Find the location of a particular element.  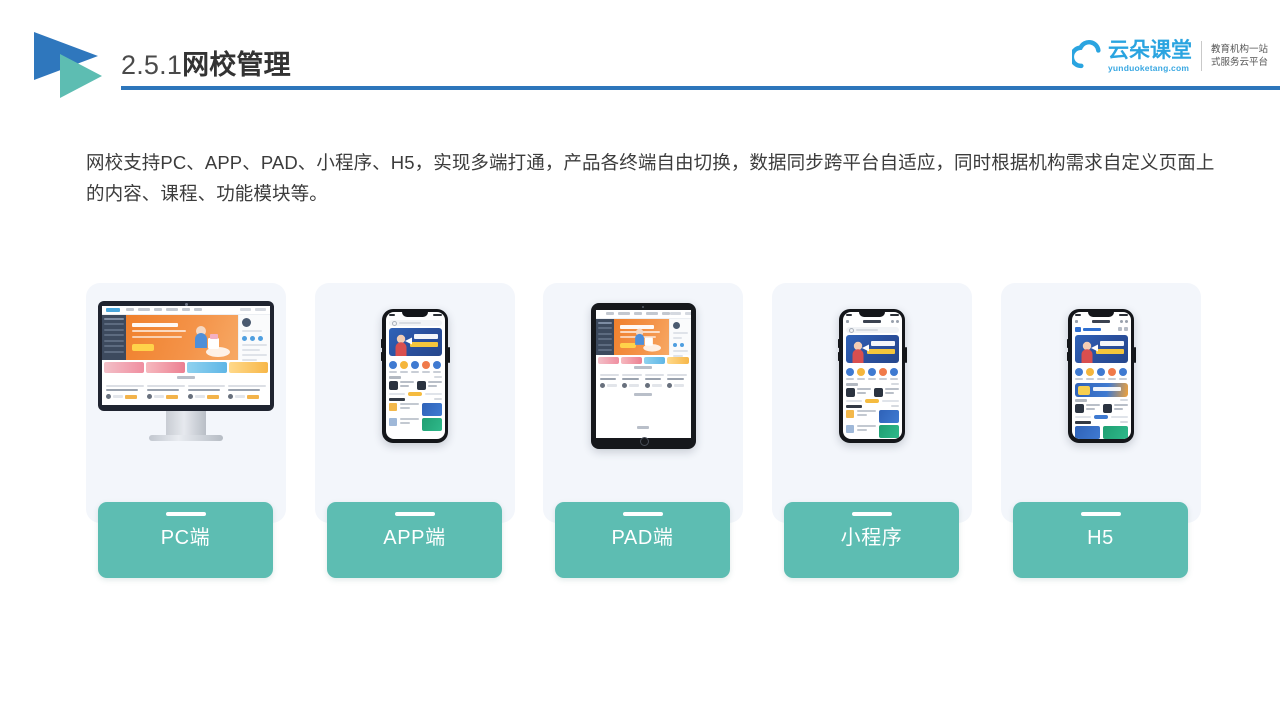

device-preview-app is located at coordinates (415, 375).